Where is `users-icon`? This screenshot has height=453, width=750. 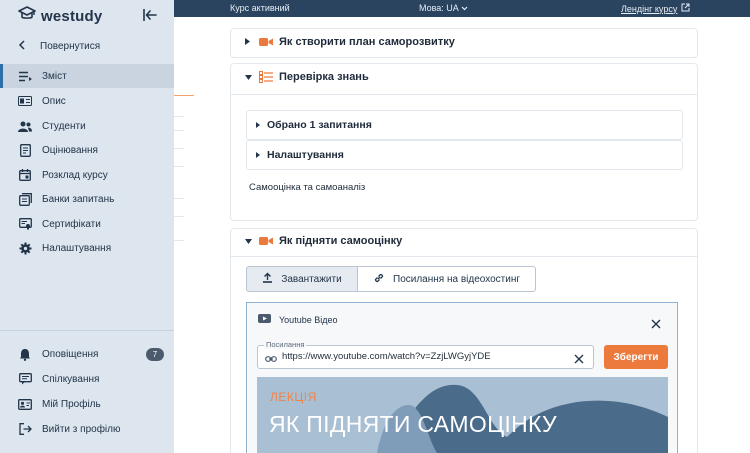 users-icon is located at coordinates (25, 126).